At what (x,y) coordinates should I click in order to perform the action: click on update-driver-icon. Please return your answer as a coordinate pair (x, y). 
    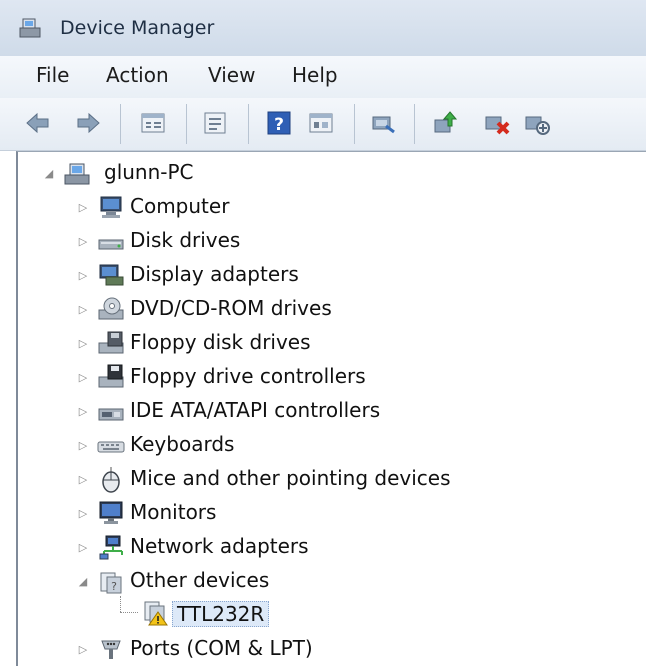
    Looking at the image, I should click on (445, 123).